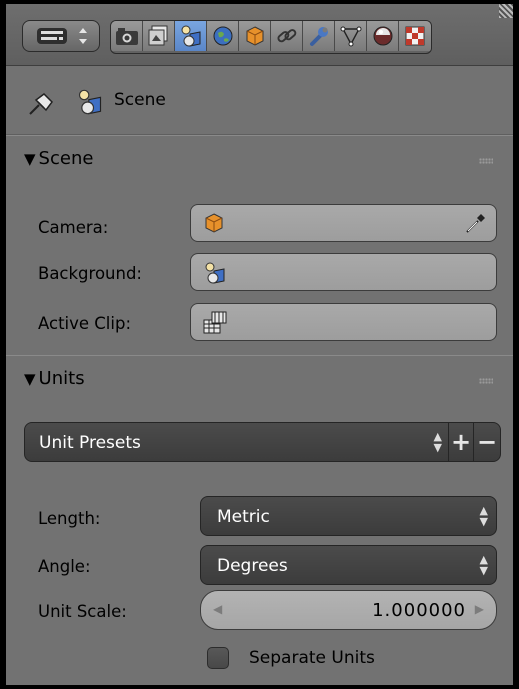  I want to click on unit-scale-field: ◀ 1.000000 ▶, so click(348, 610).